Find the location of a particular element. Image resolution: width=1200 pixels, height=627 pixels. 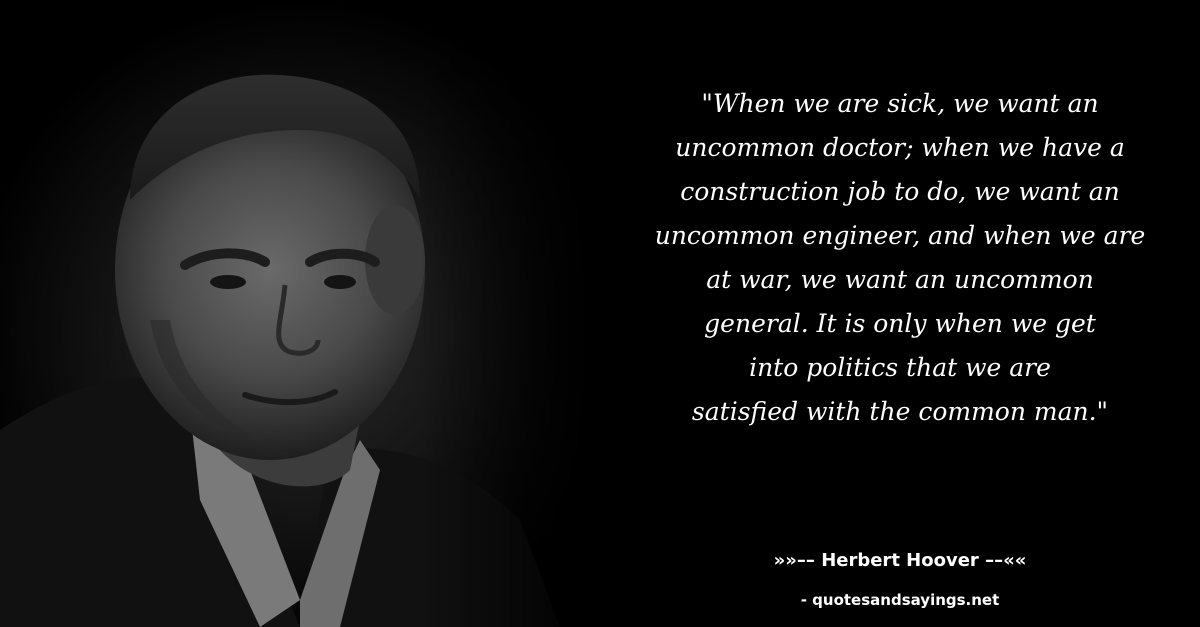

quote-line: construction job to do, we want an is located at coordinates (900, 191).